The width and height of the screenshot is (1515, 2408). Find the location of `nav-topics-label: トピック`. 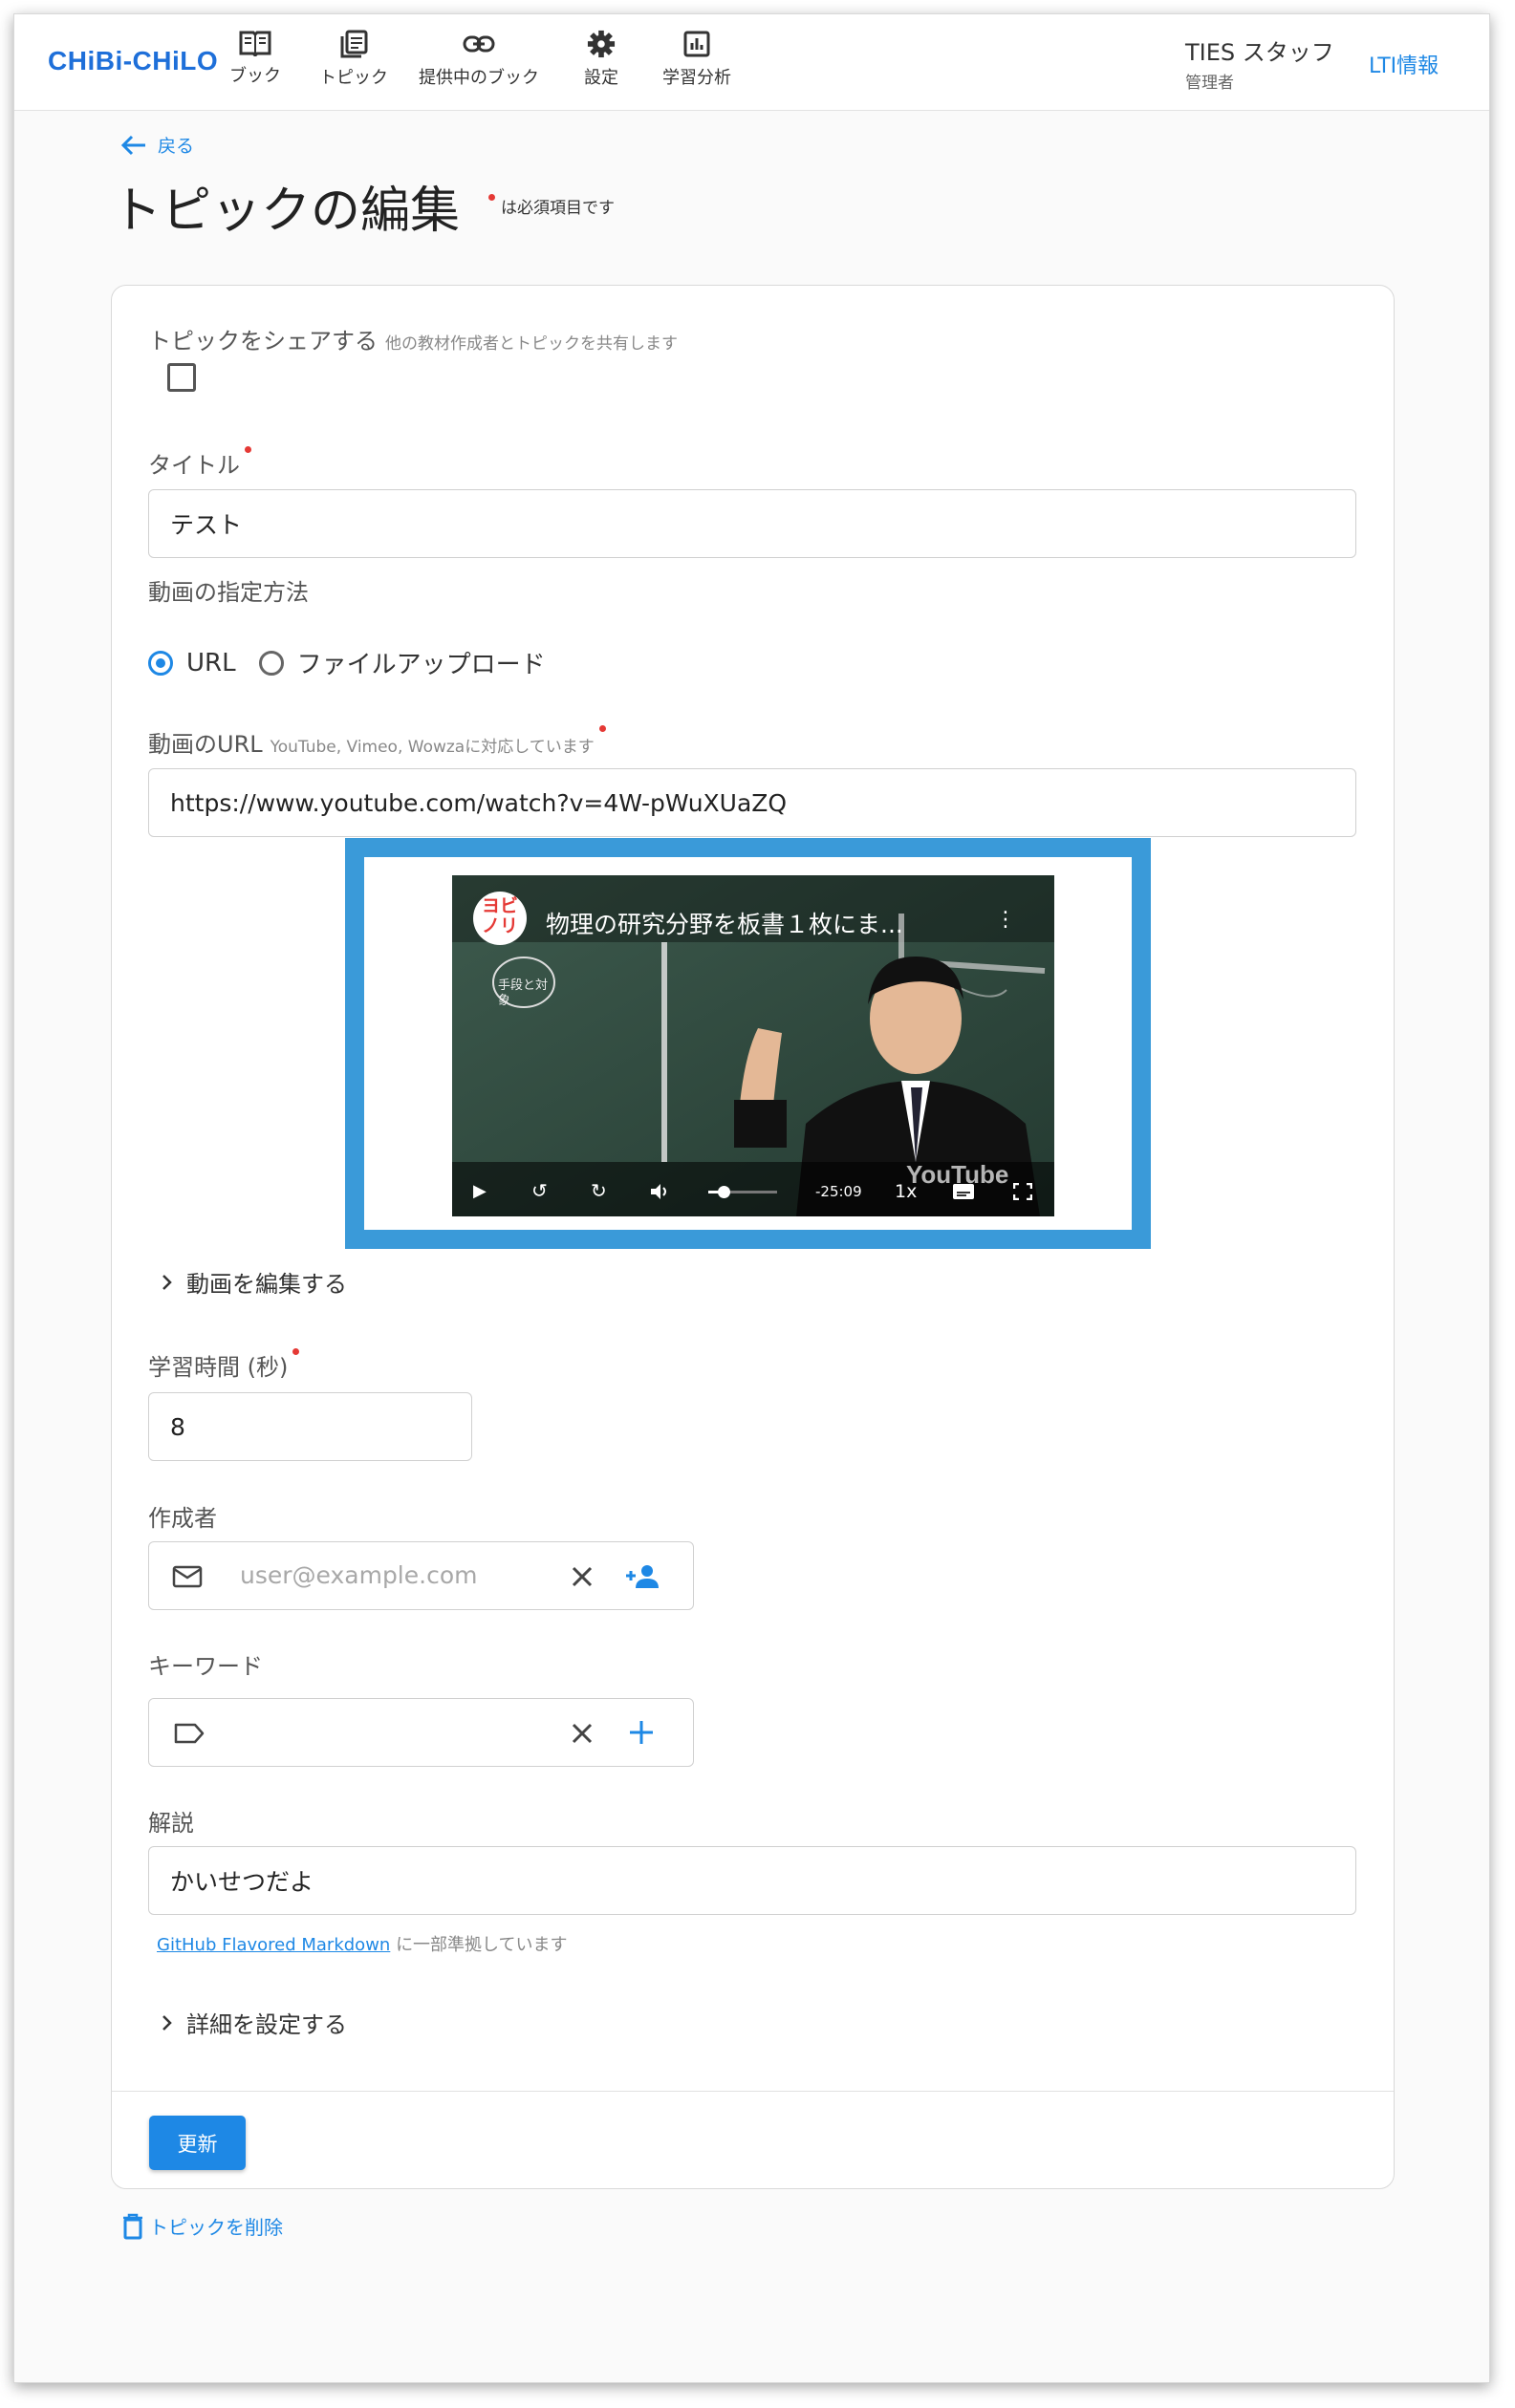

nav-topics-label: トピック is located at coordinates (353, 78).